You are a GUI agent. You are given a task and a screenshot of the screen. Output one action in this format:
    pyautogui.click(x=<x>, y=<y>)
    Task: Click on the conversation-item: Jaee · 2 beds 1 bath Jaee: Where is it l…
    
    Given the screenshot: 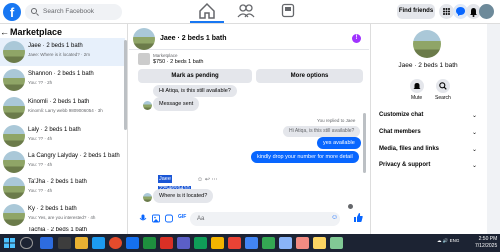 What is the action you would take?
    pyautogui.click(x=62, y=52)
    